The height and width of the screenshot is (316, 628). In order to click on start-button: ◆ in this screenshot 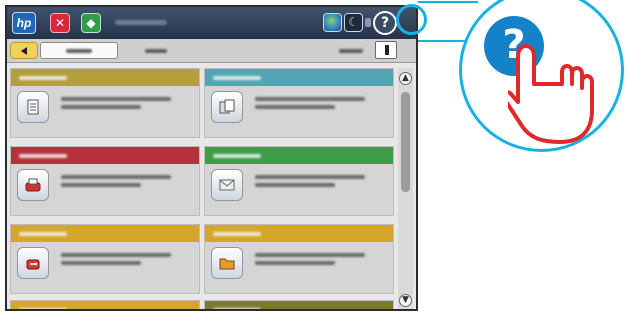, I will do `click(91, 23)`.